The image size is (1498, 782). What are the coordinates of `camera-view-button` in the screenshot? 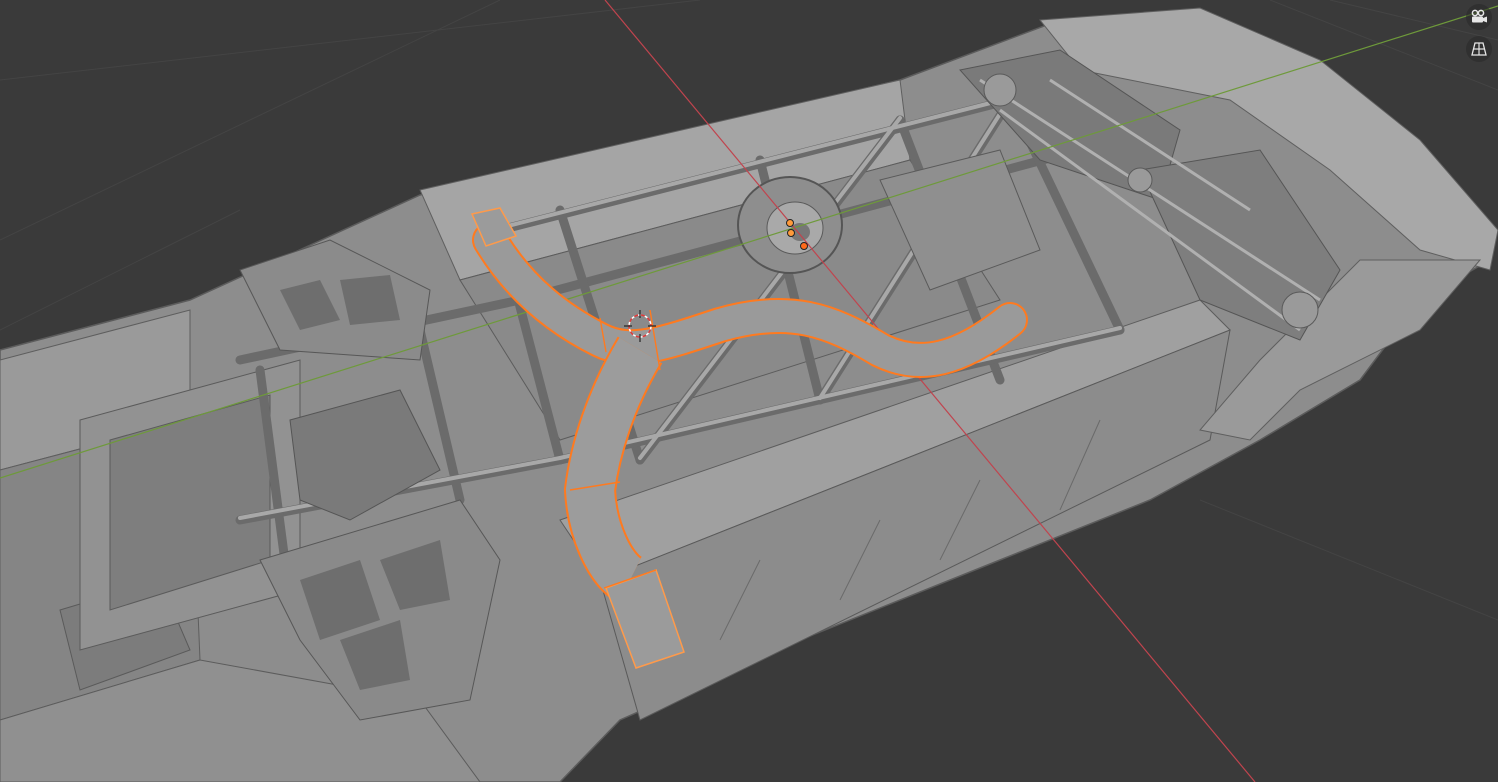 It's located at (1479, 17).